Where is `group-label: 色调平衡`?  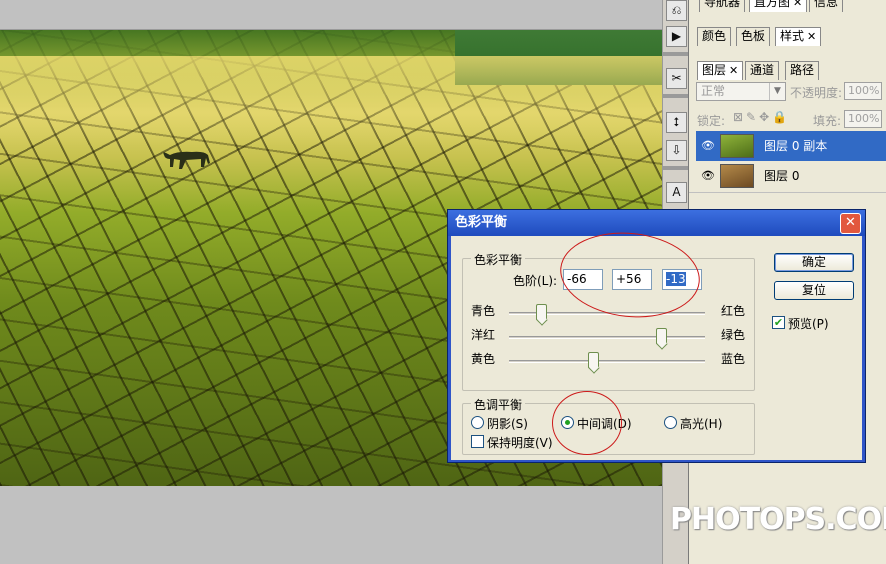 group-label: 色调平衡 is located at coordinates (498, 404).